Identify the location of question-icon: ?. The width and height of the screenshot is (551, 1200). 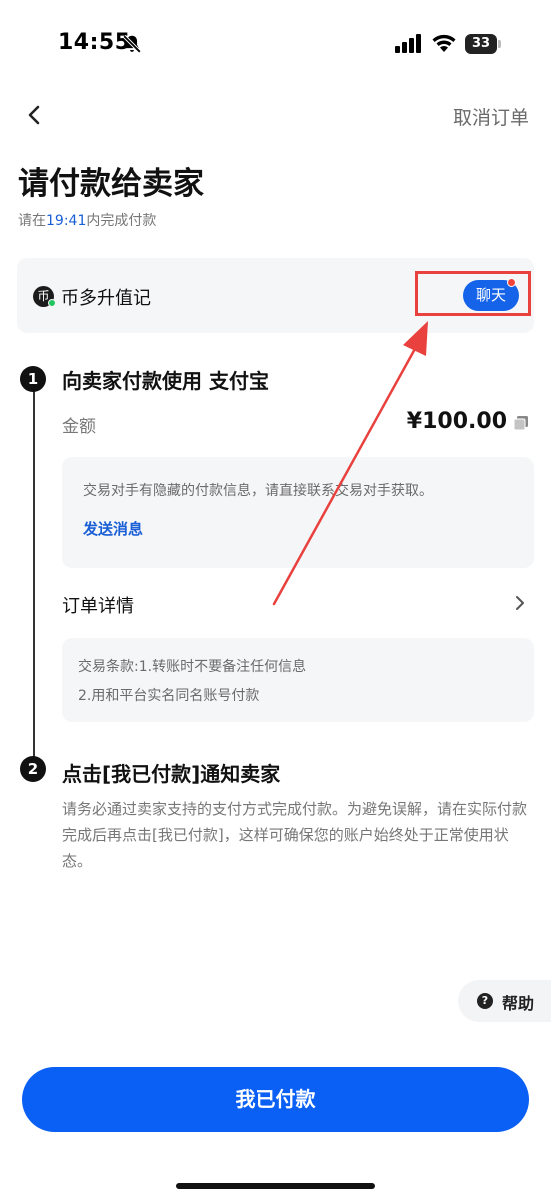
(485, 1001).